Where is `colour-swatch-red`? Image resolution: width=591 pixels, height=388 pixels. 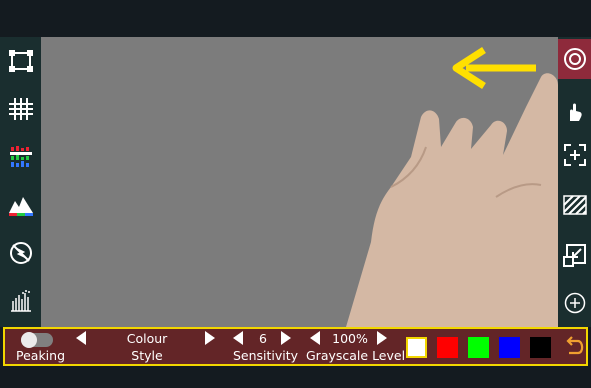 colour-swatch-red is located at coordinates (447, 347).